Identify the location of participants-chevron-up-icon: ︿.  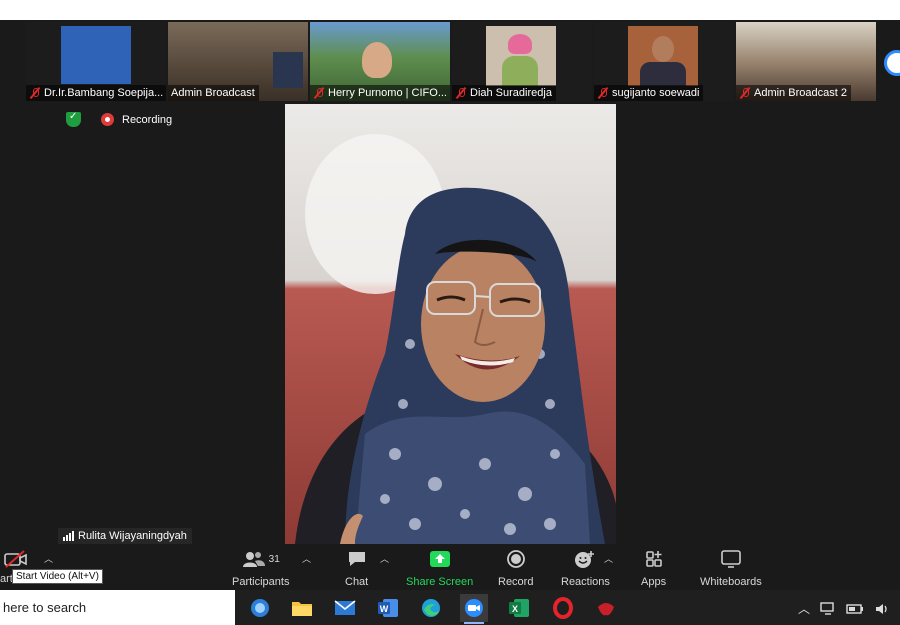
(306, 558).